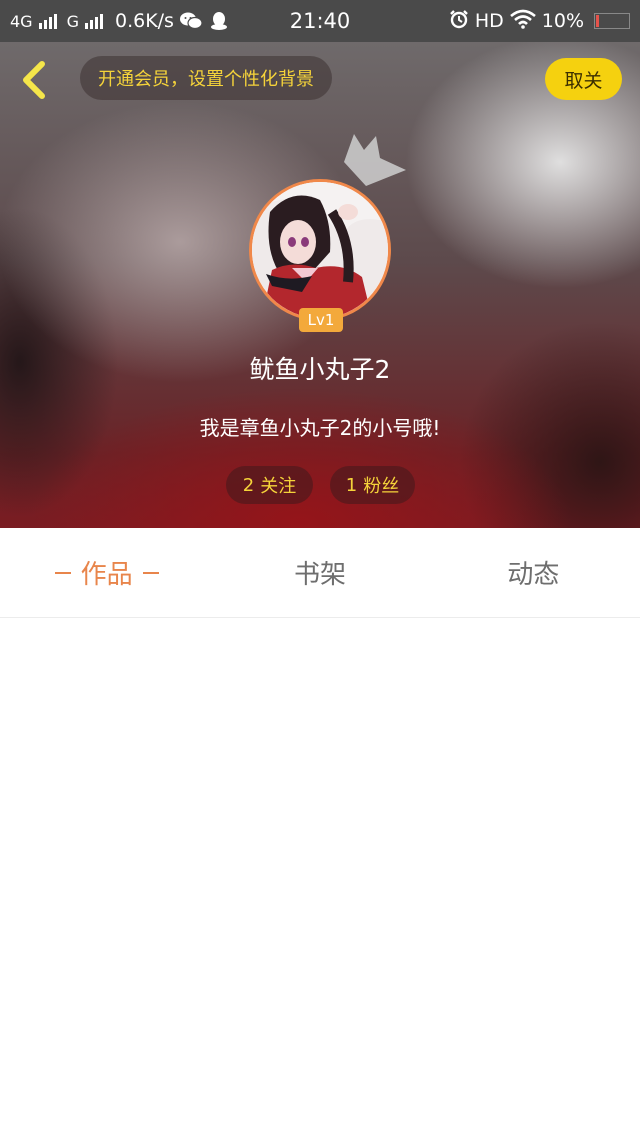 The width and height of the screenshot is (640, 1138). Describe the element at coordinates (21, 21) in the screenshot. I see `network-type-4g: 4G` at that location.